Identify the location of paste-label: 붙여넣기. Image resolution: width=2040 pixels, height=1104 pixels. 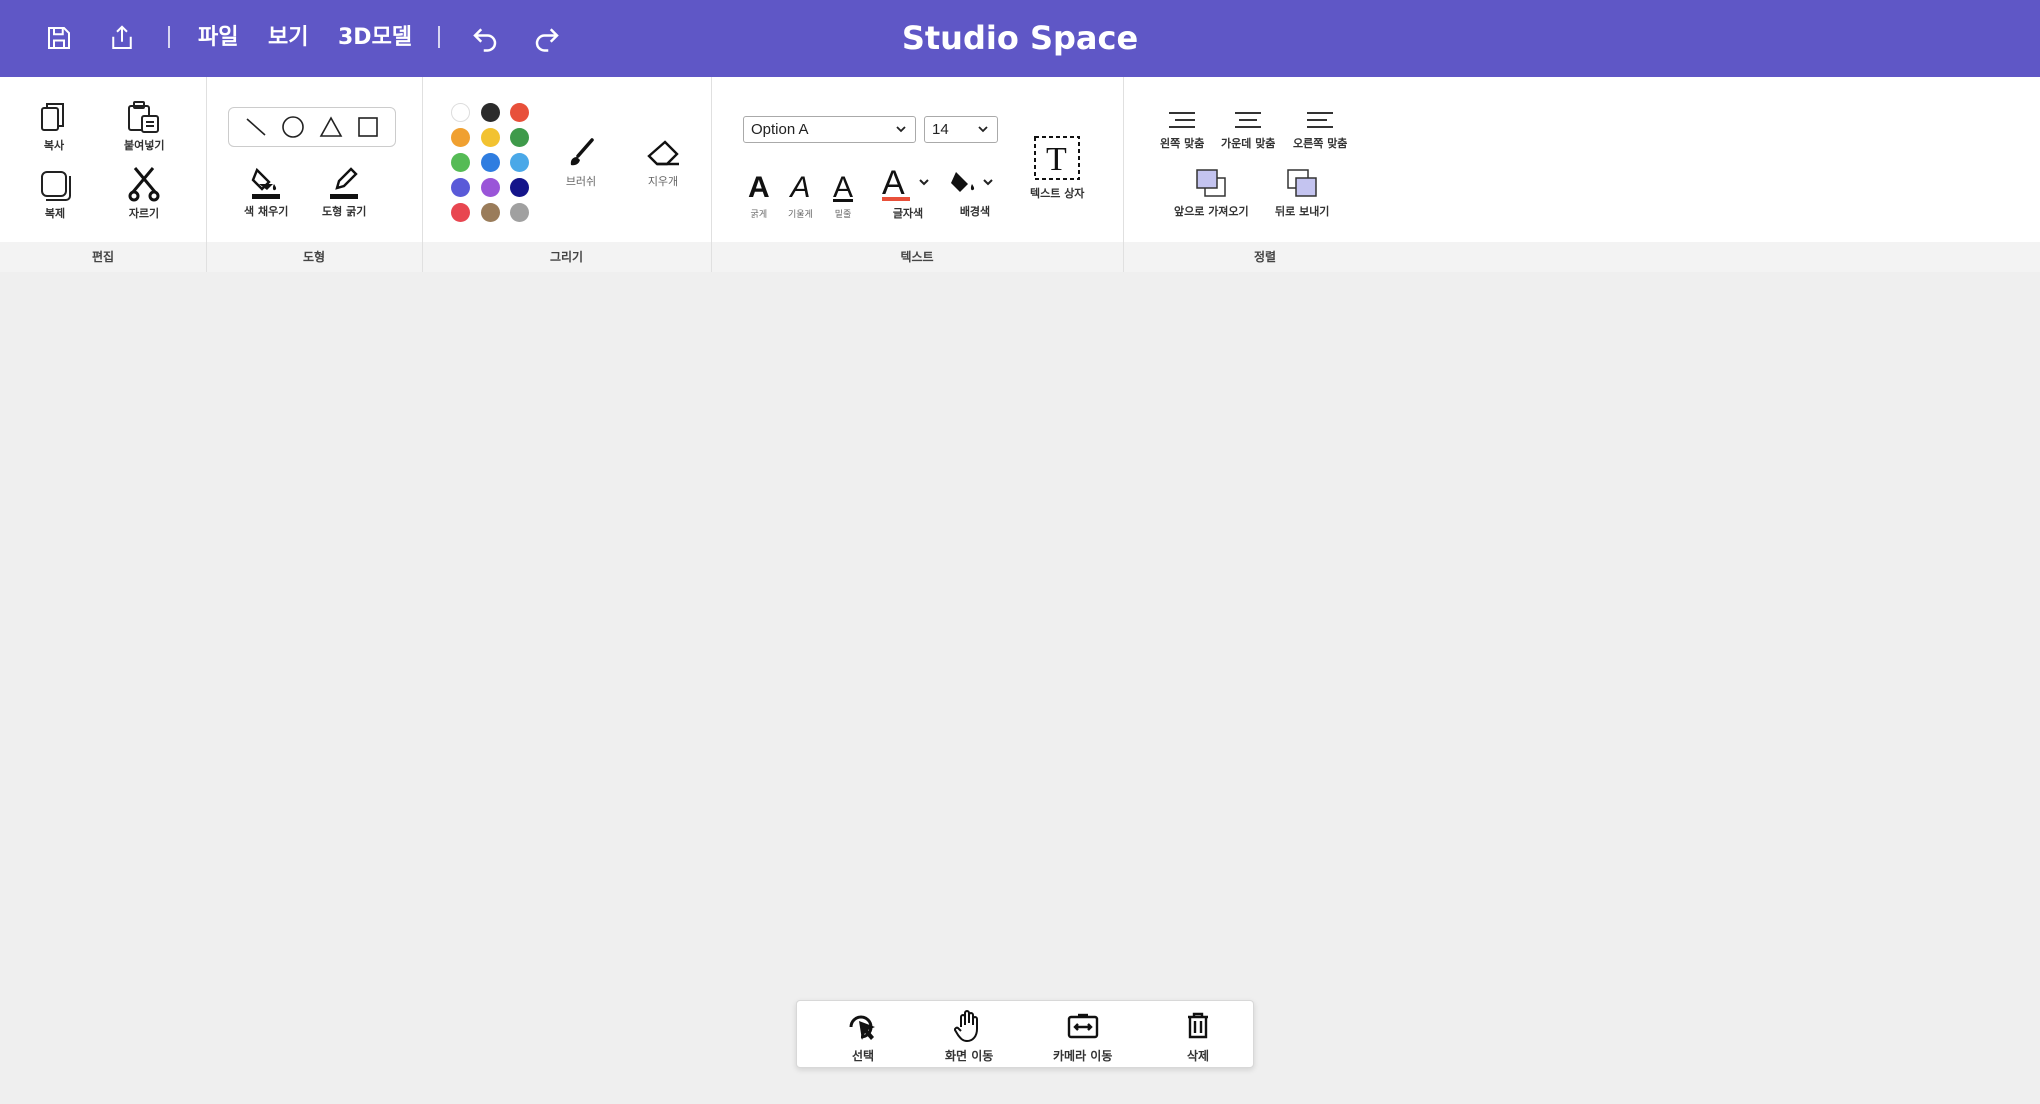
(144, 145).